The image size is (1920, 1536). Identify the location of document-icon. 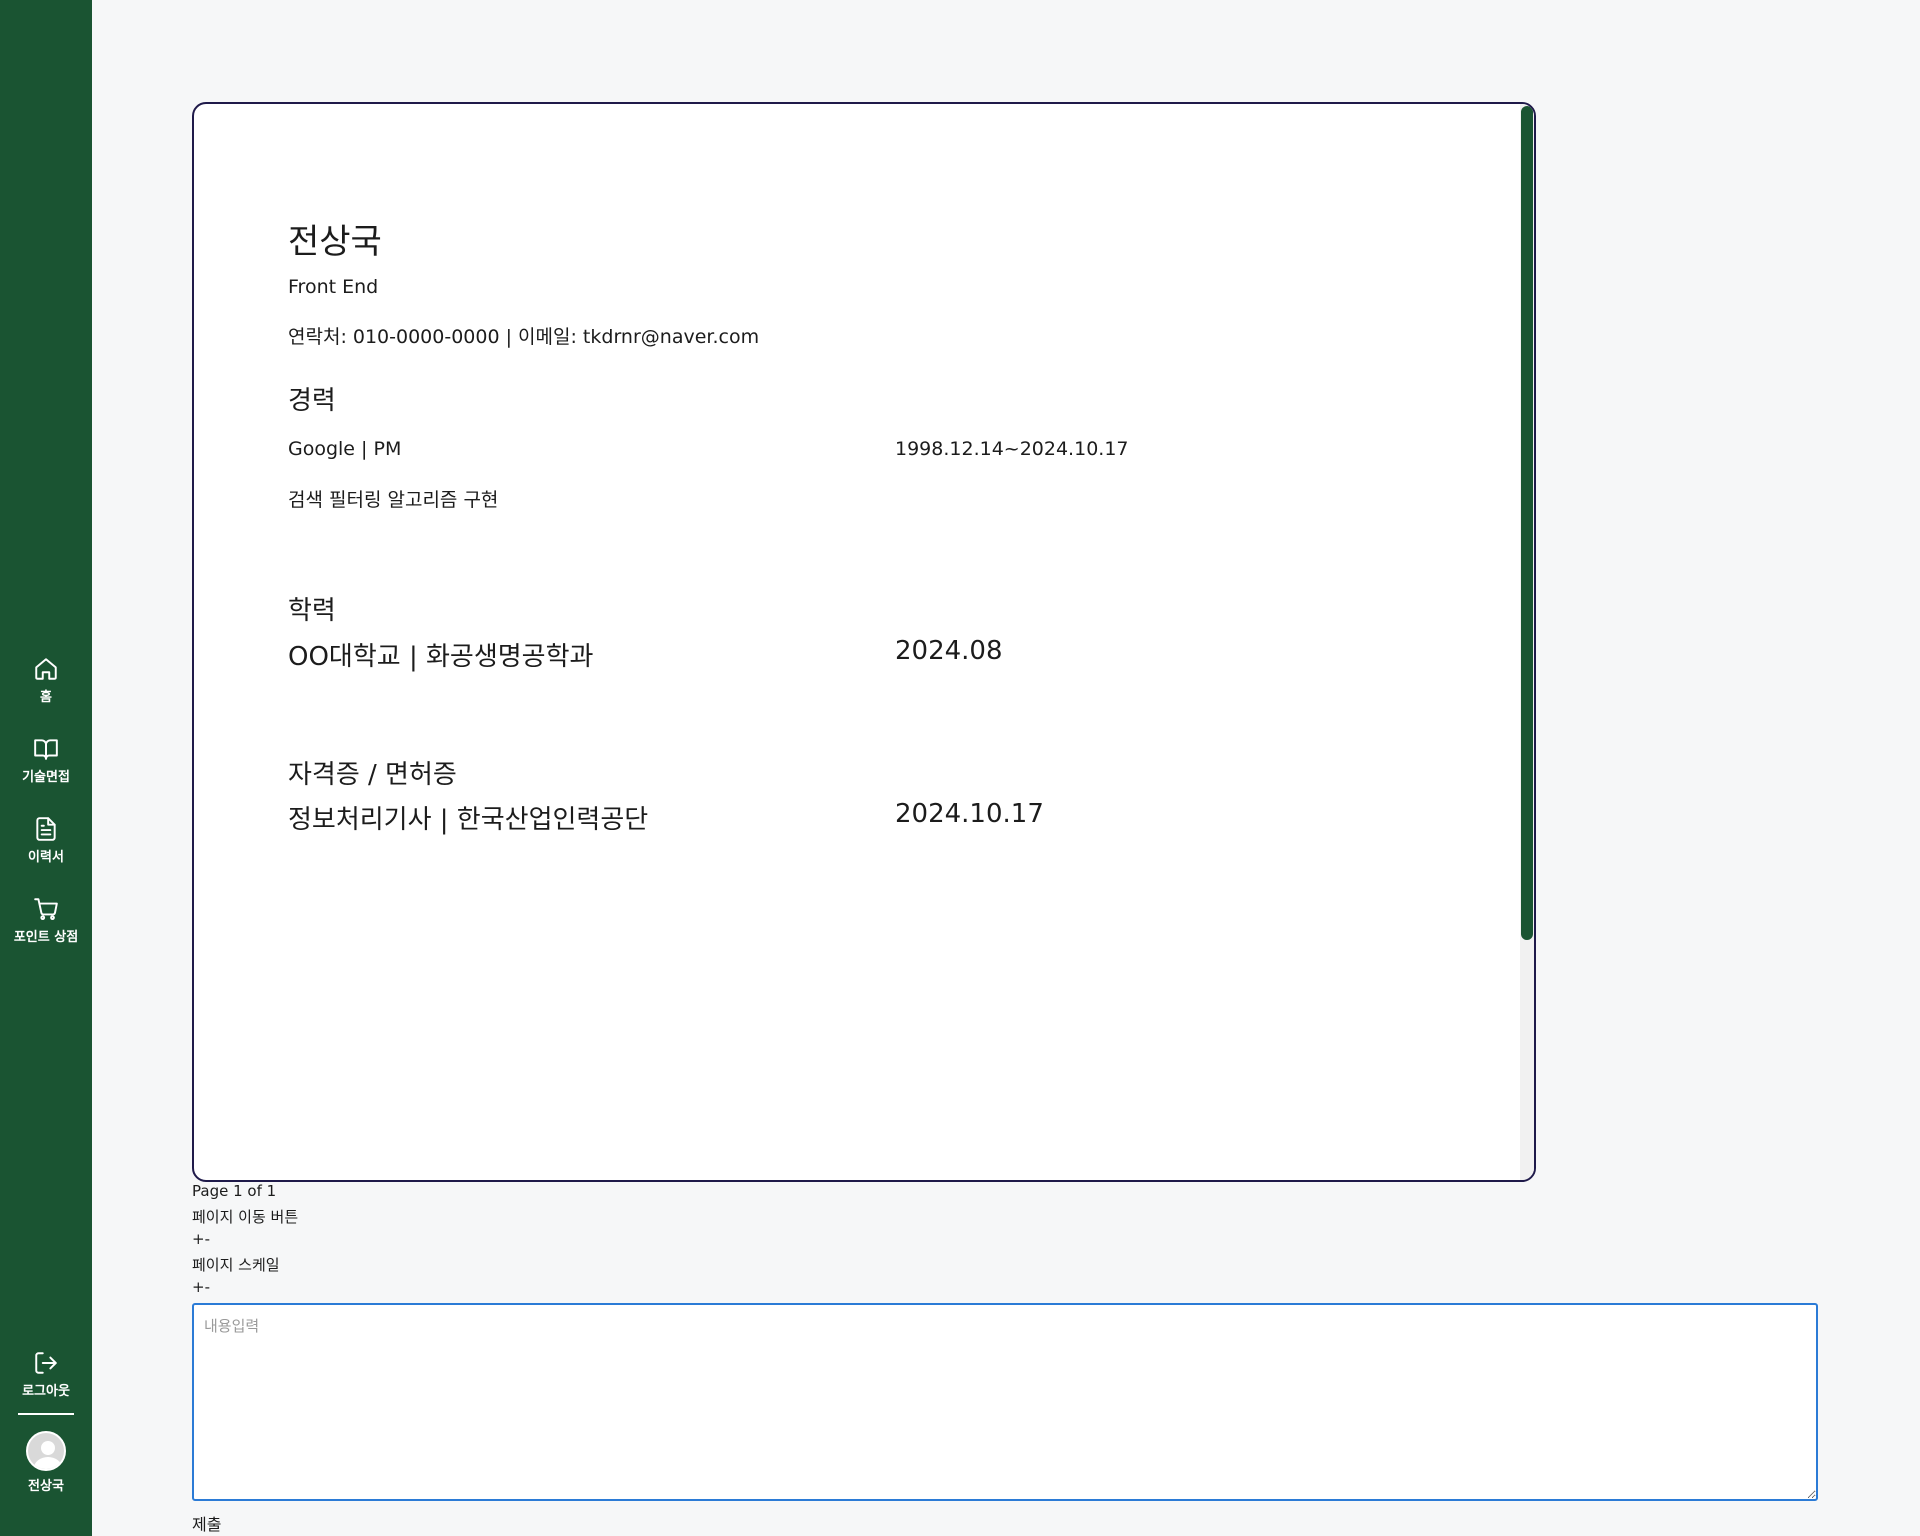
(46, 829).